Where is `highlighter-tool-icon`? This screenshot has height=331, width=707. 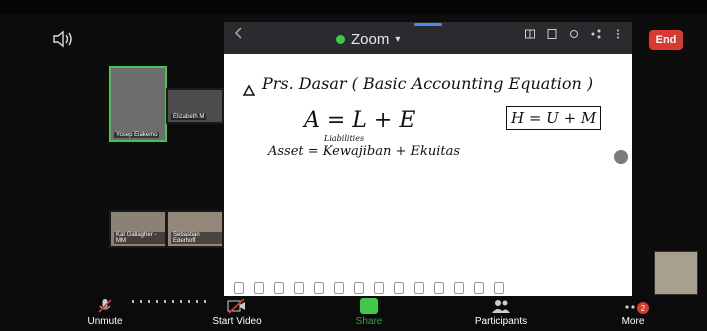 highlighter-tool-icon is located at coordinates (279, 288).